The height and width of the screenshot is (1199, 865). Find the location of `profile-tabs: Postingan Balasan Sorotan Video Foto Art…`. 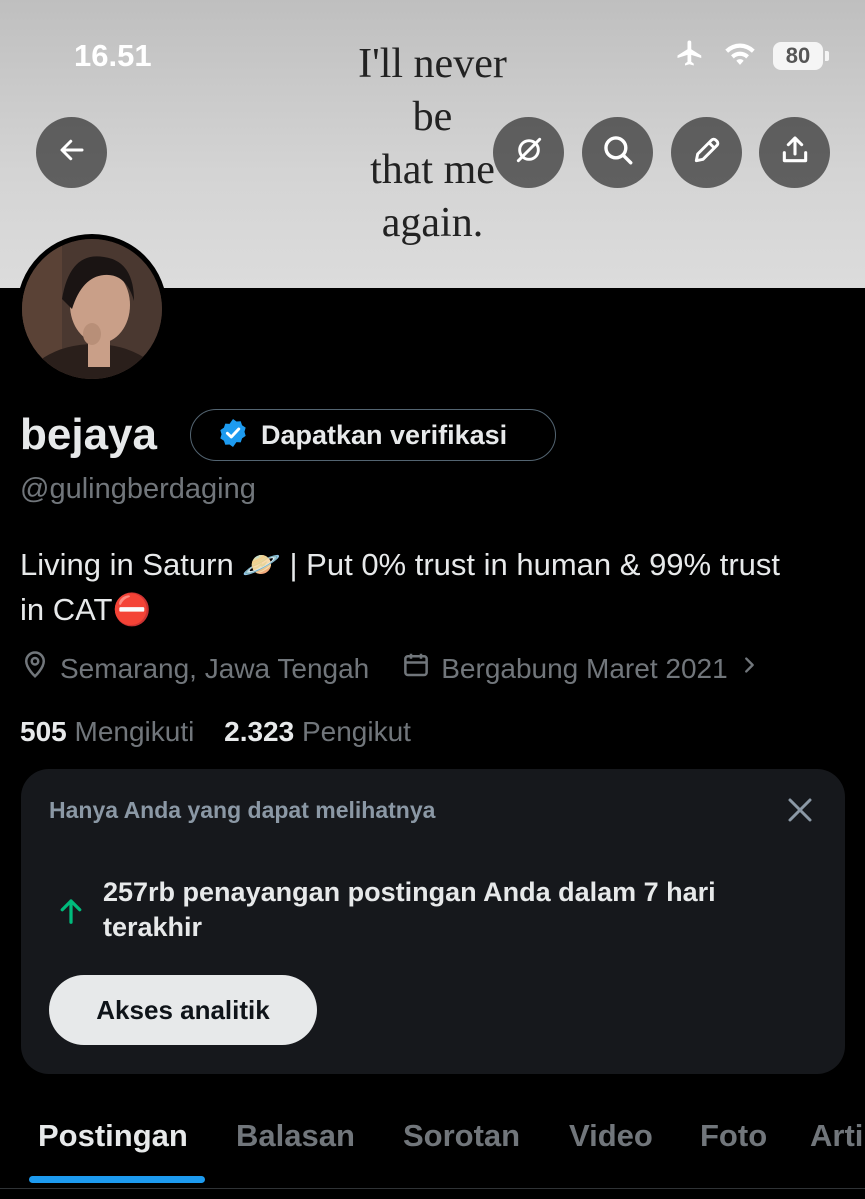

profile-tabs: Postingan Balasan Sorotan Video Foto Art… is located at coordinates (432, 1154).